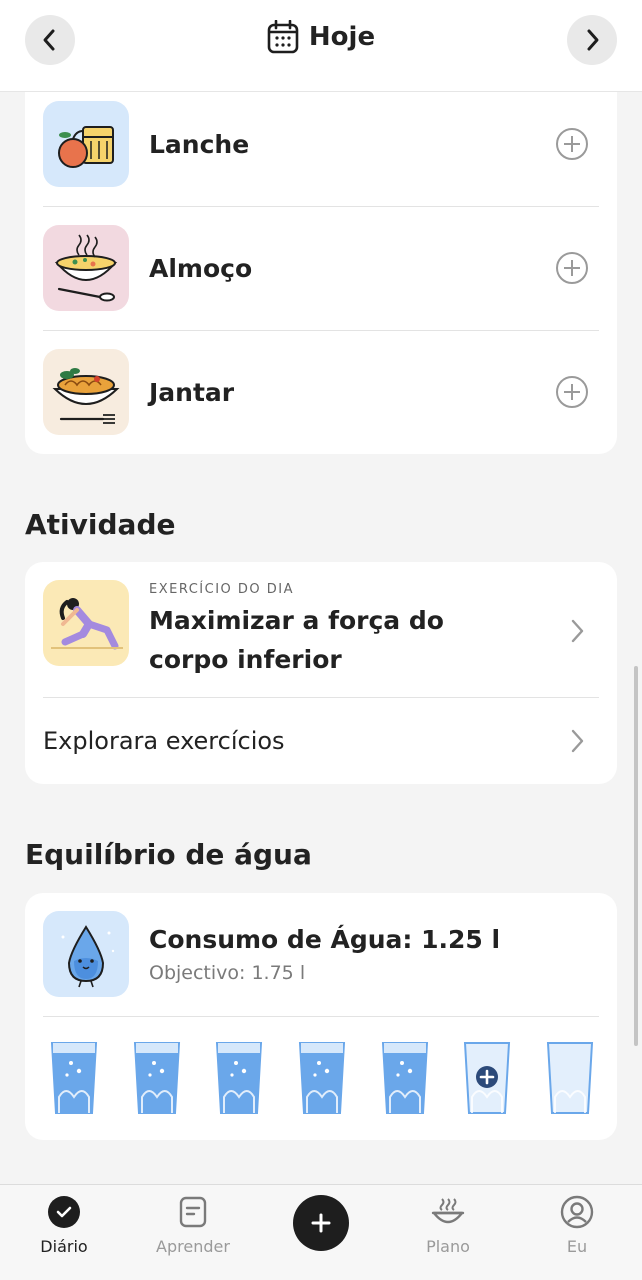 The width and height of the screenshot is (642, 1280). I want to click on tab-plano: Plano, so click(448, 1225).